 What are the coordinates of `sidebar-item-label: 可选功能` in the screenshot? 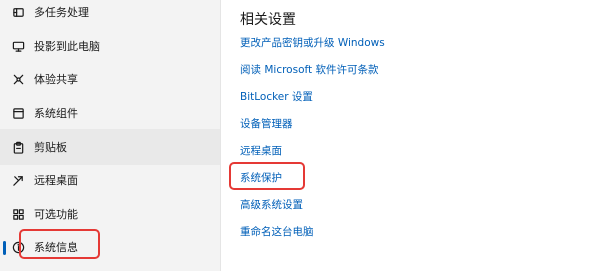 It's located at (56, 214).